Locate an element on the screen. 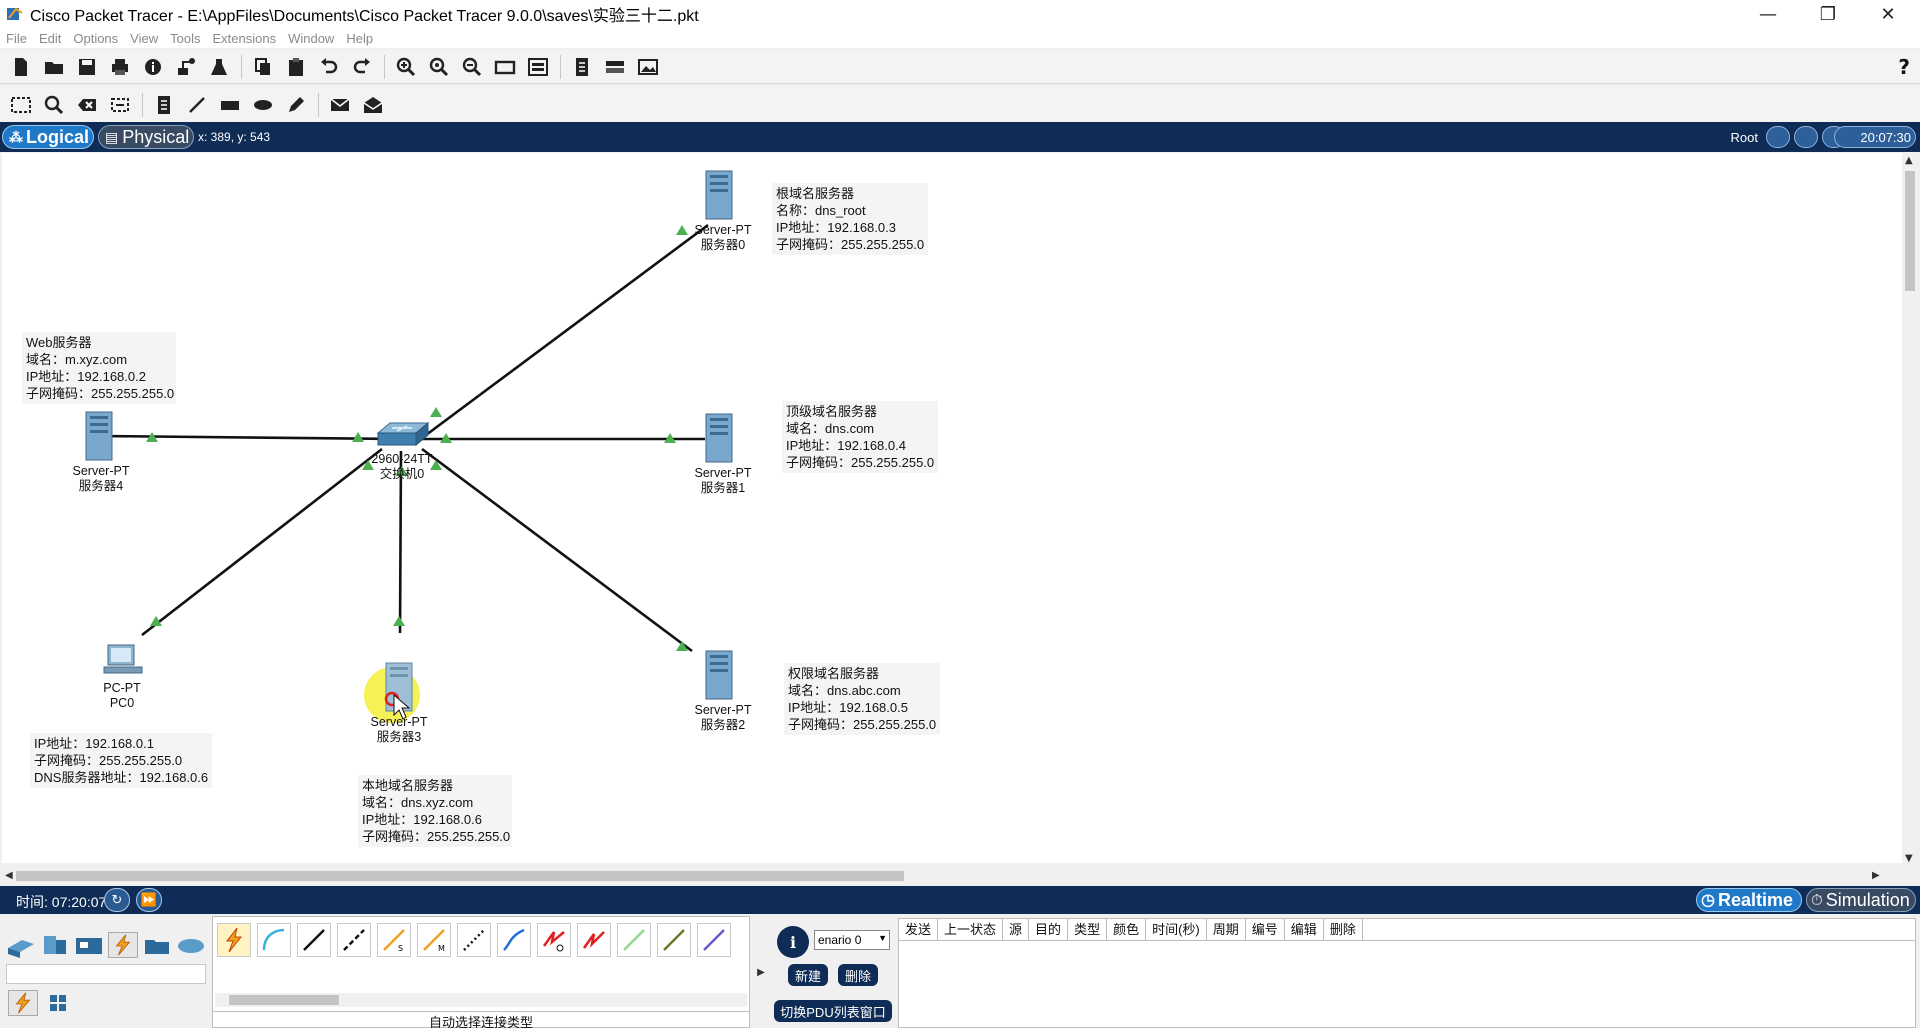 The image size is (1920, 1028). power-cycle-devices-button: ↻ is located at coordinates (117, 900).